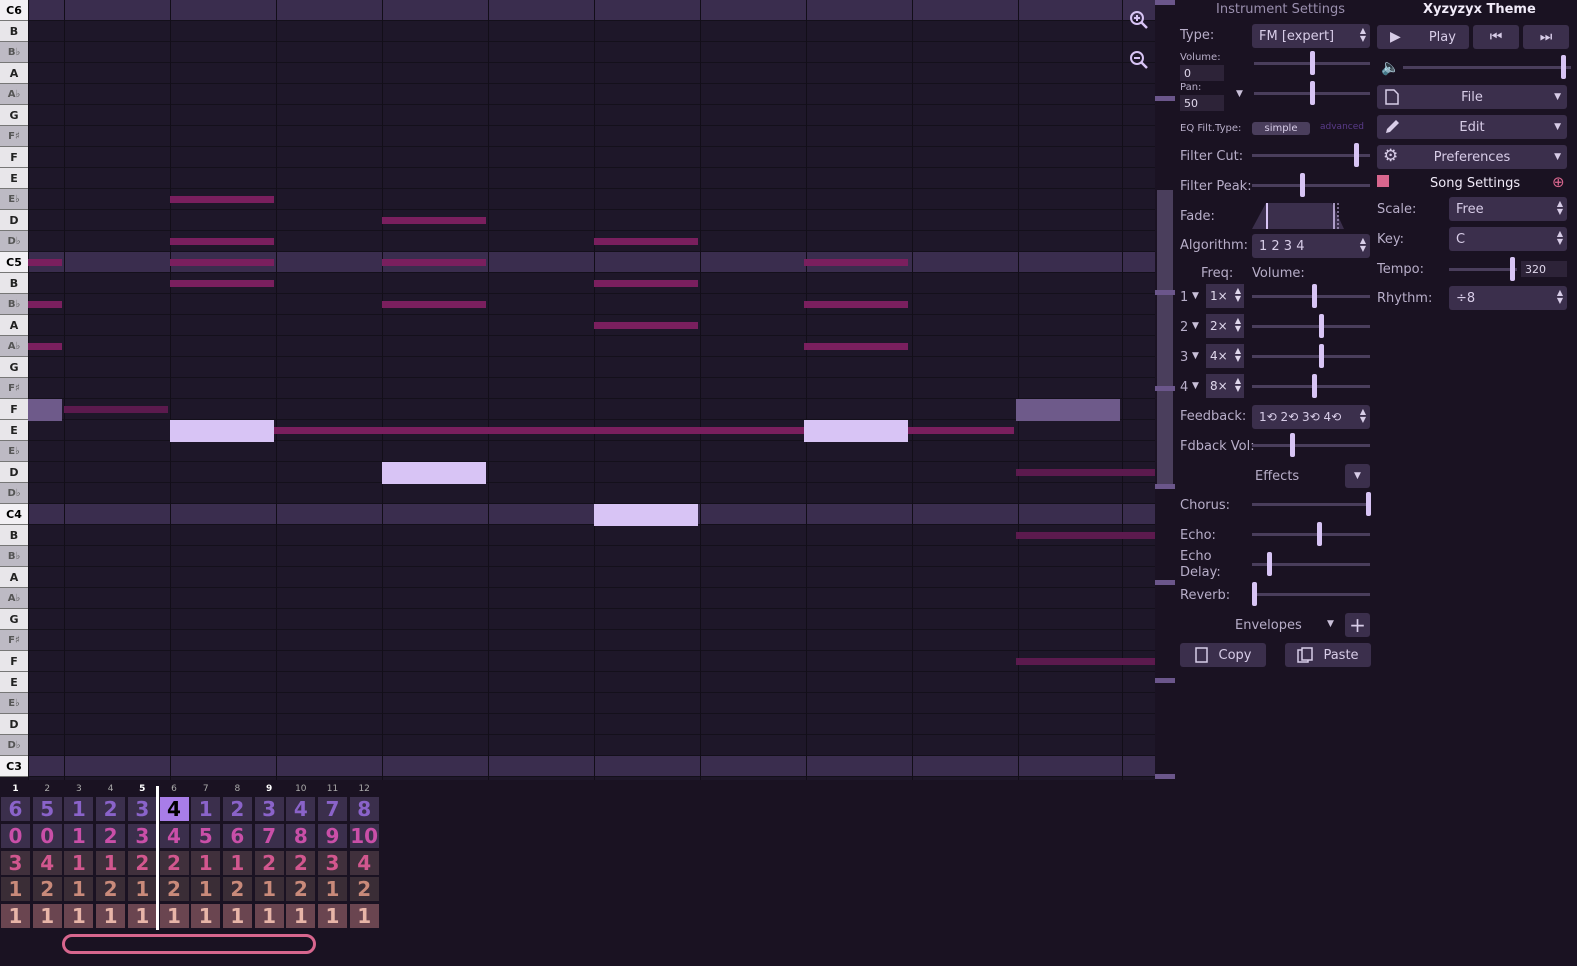  What do you see at coordinates (1165, 338) in the screenshot?
I see `octave-scroll-thumb` at bounding box center [1165, 338].